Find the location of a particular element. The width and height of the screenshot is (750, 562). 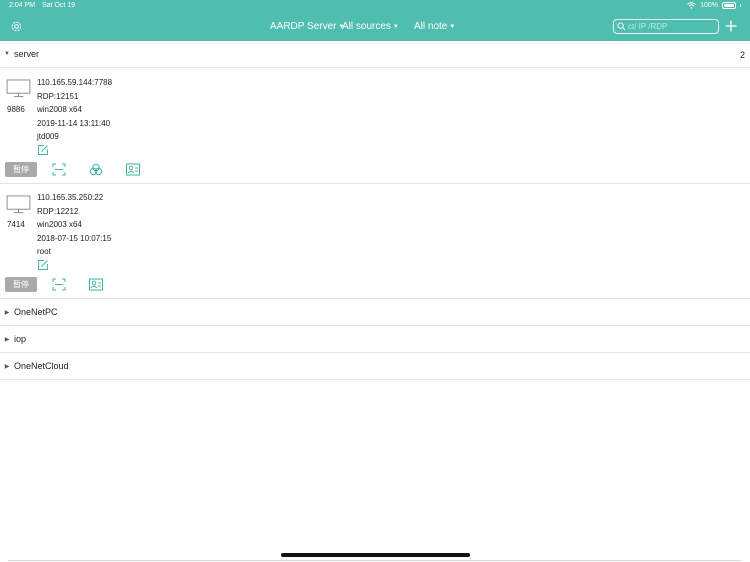

server-menu-label: AARDP Server is located at coordinates (303, 26).